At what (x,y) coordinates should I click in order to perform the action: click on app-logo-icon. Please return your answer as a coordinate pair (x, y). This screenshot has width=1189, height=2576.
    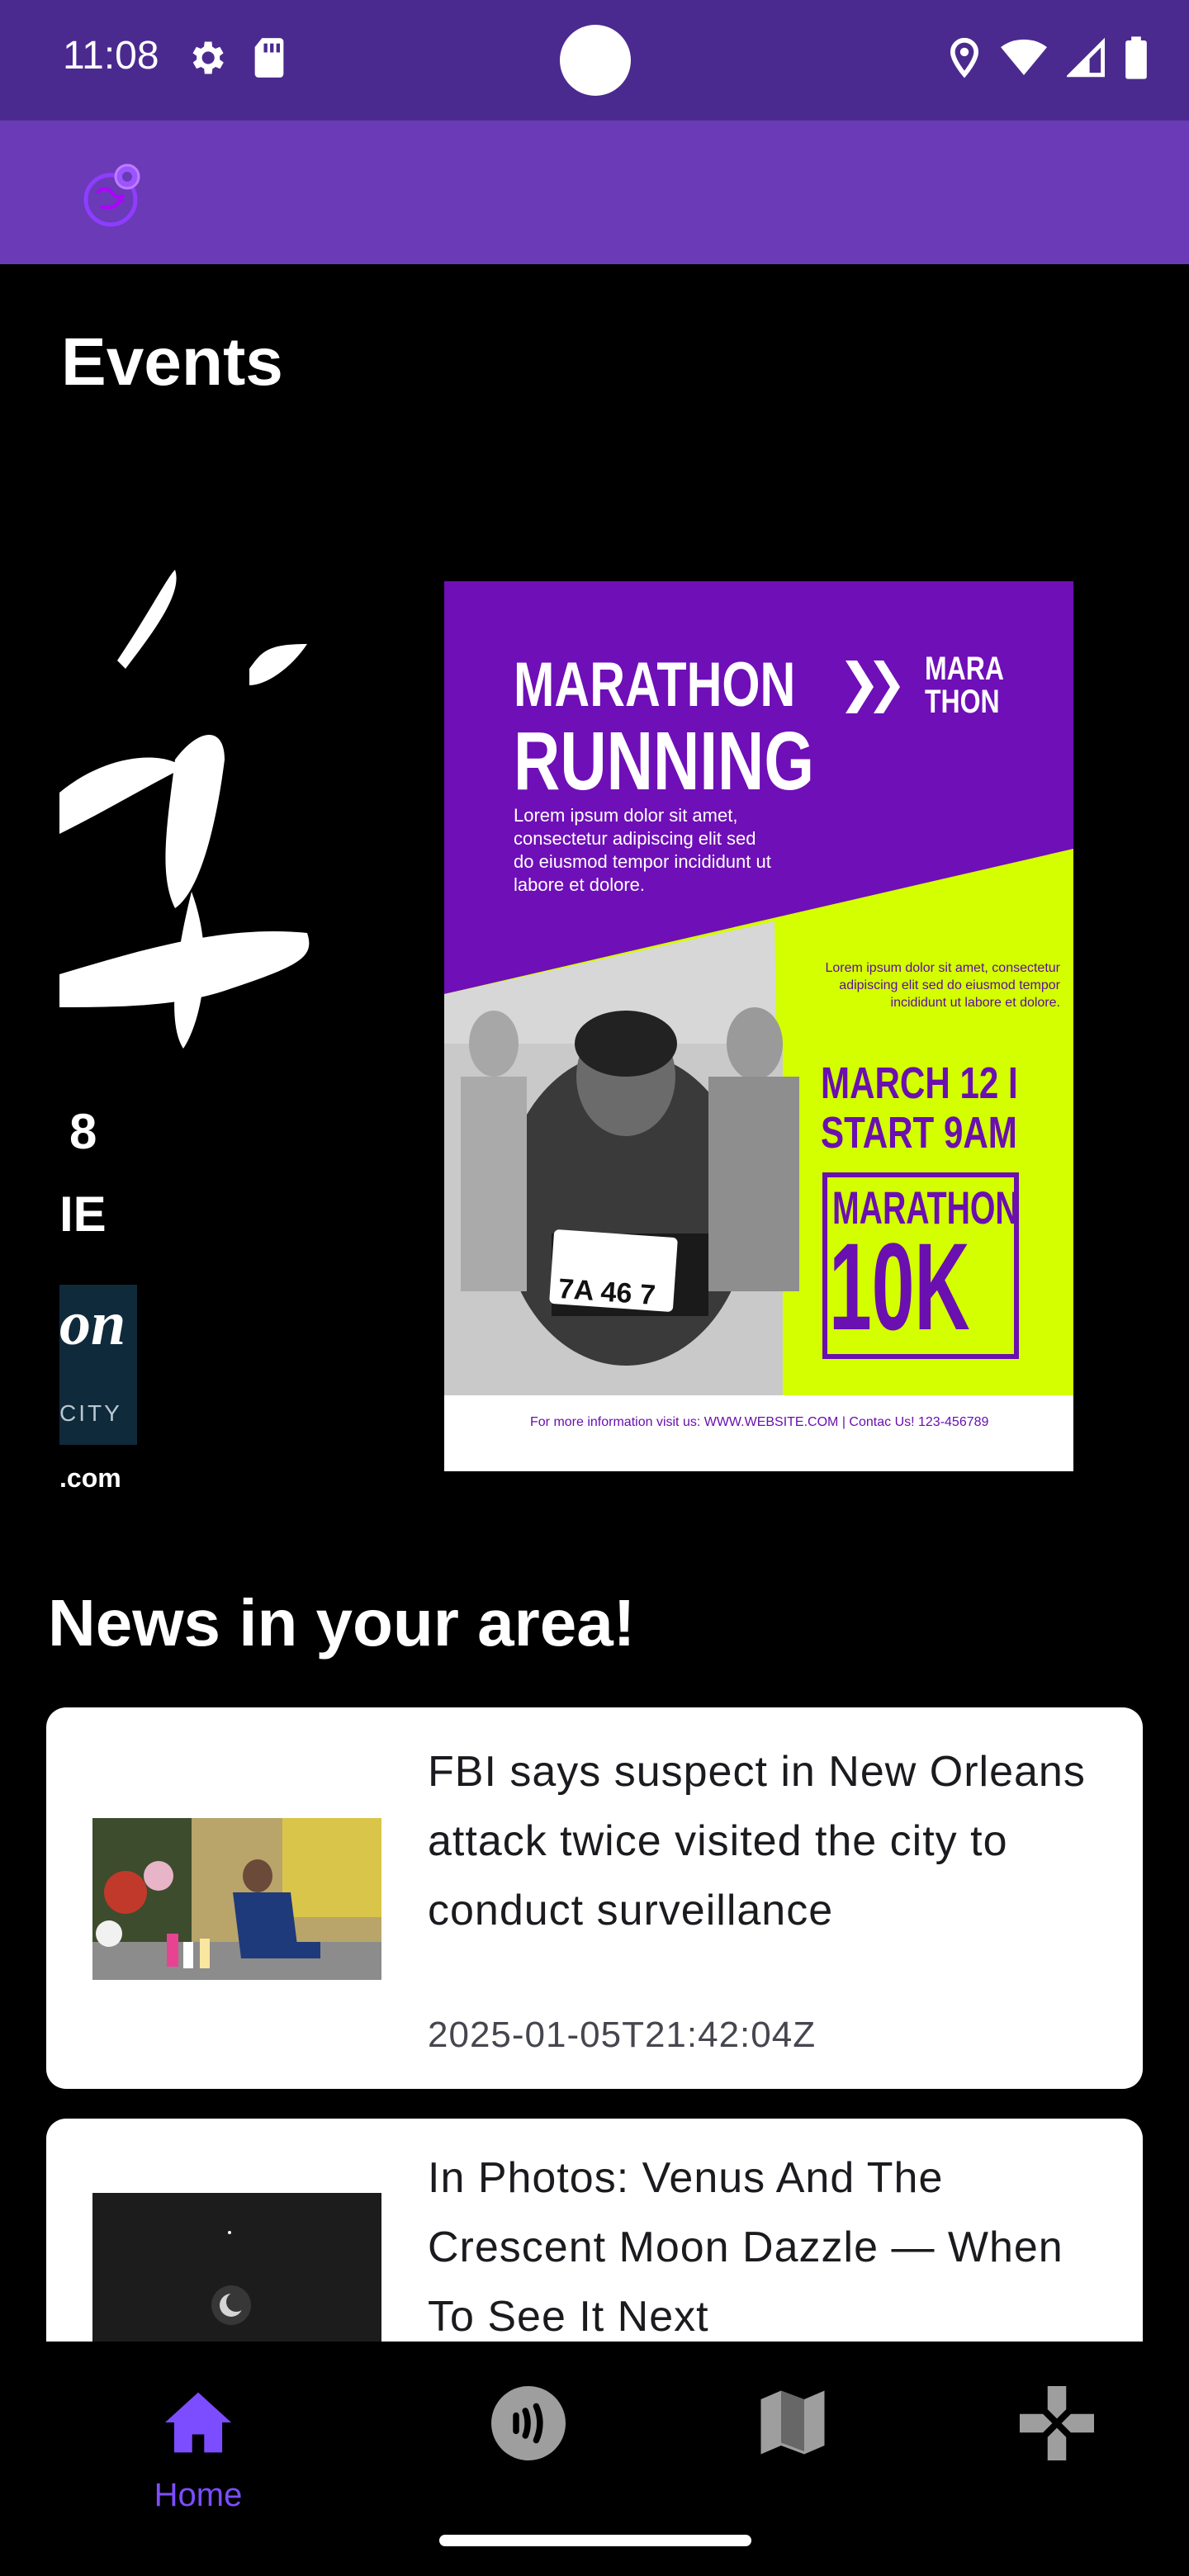
    Looking at the image, I should click on (114, 194).